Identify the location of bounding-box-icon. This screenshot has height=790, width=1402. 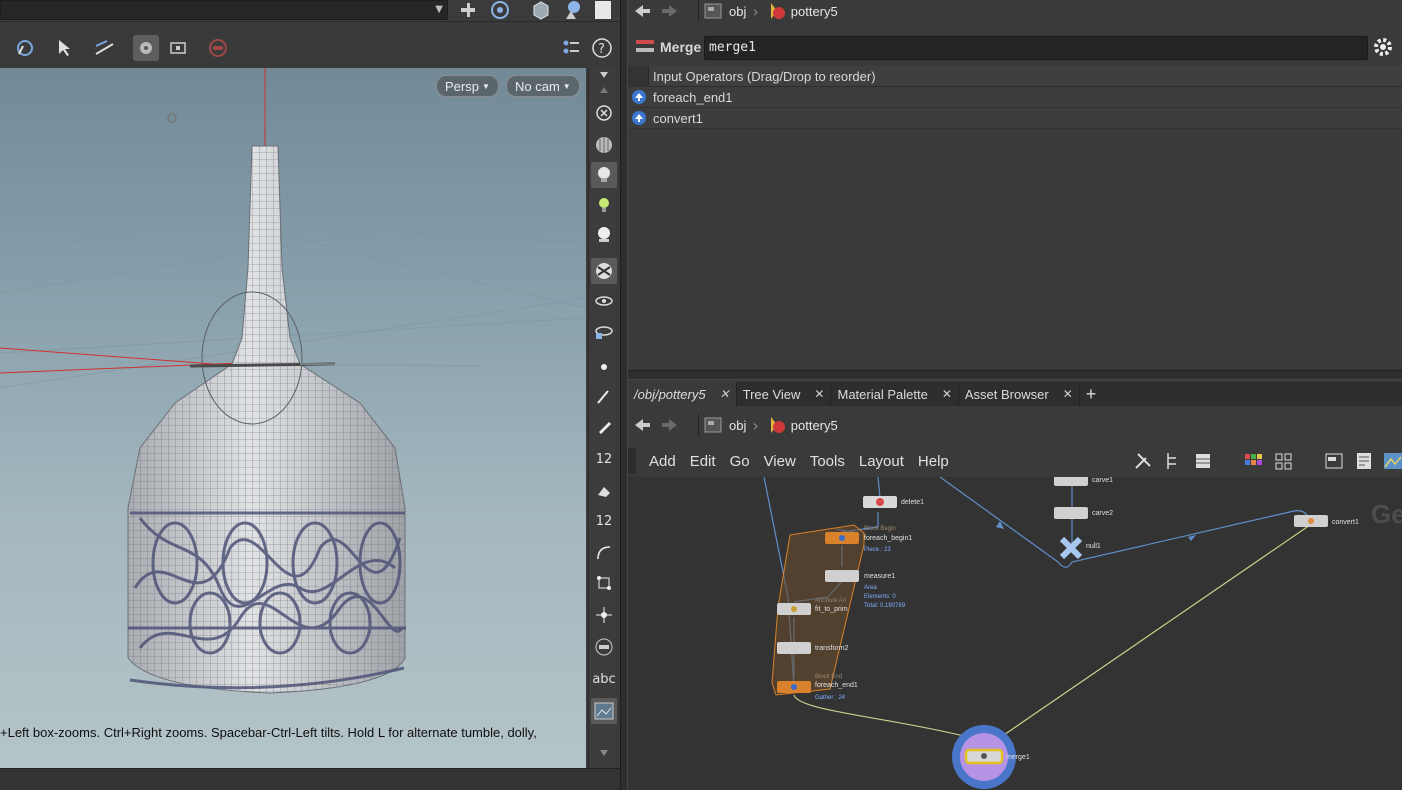
(604, 583).